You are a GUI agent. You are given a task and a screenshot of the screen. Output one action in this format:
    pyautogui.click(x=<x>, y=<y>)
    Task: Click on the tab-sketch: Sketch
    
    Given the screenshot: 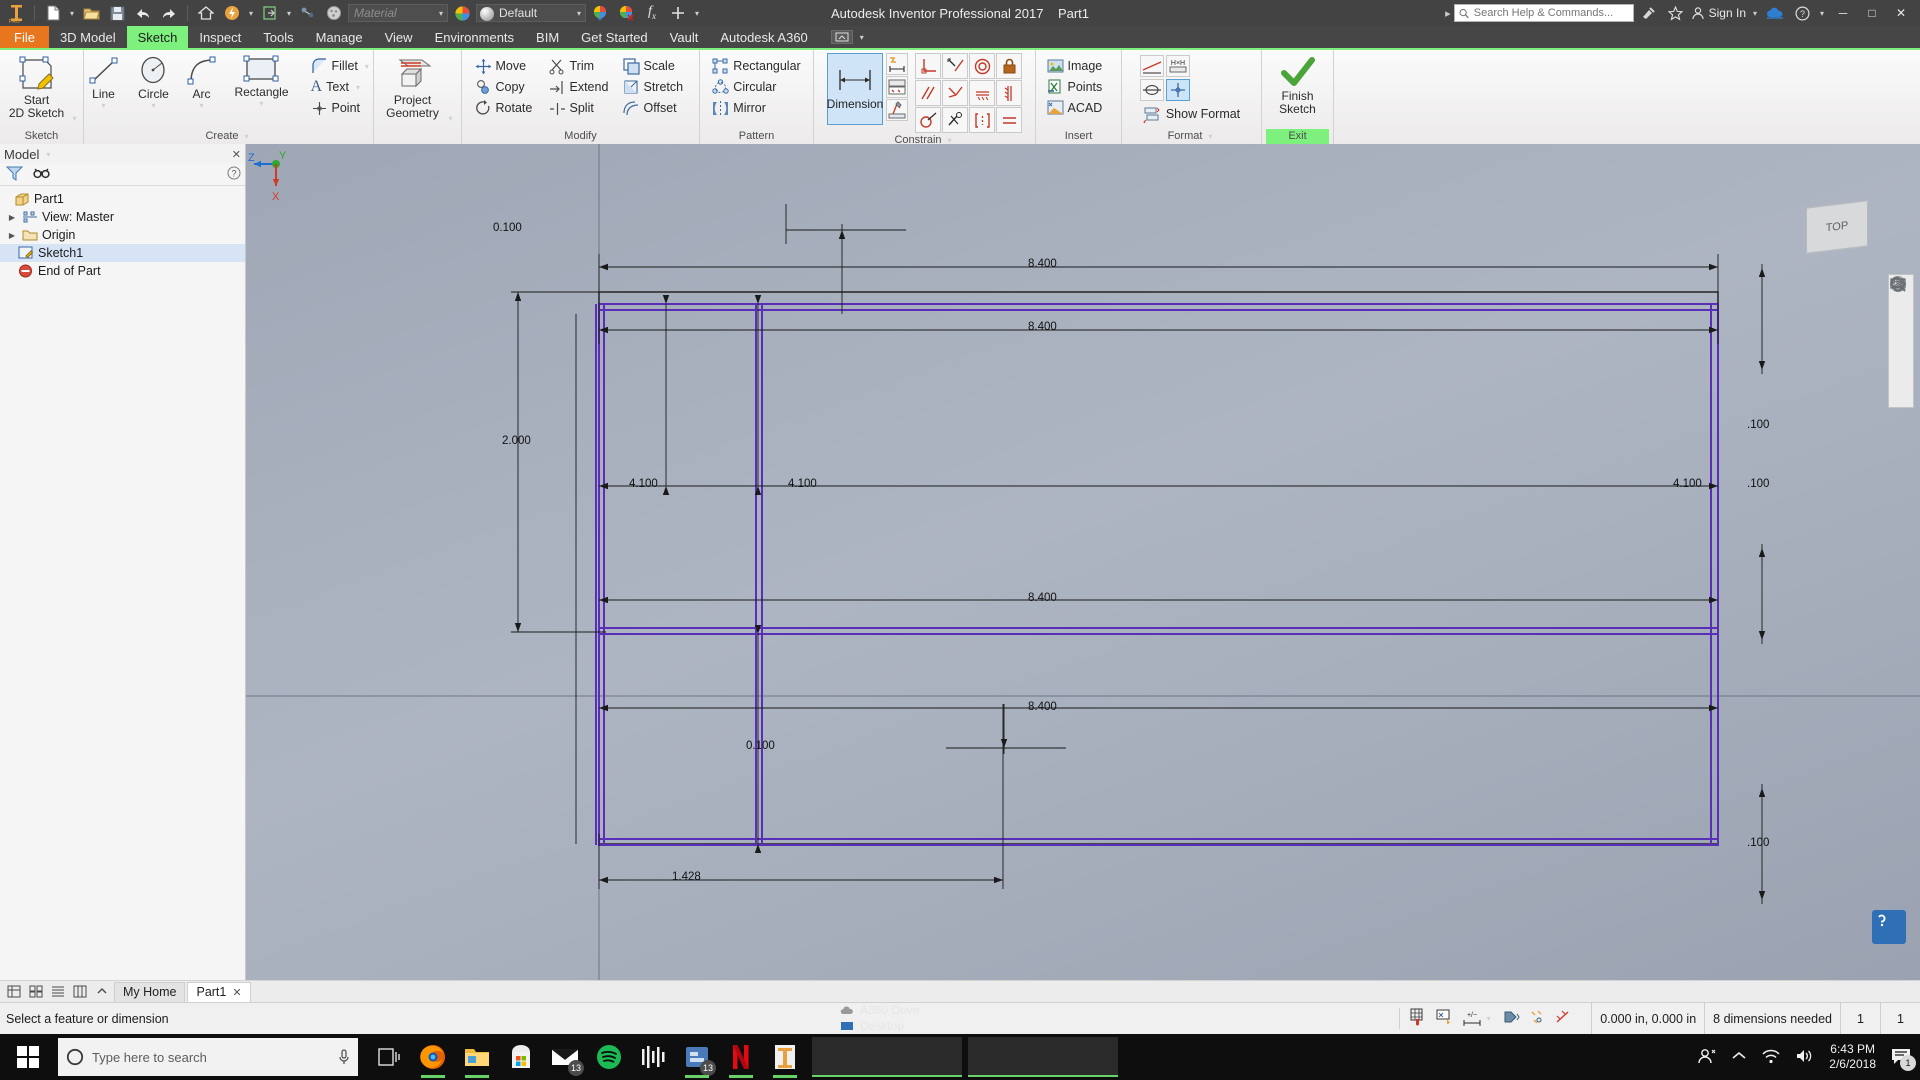 What is the action you would take?
    pyautogui.click(x=157, y=37)
    